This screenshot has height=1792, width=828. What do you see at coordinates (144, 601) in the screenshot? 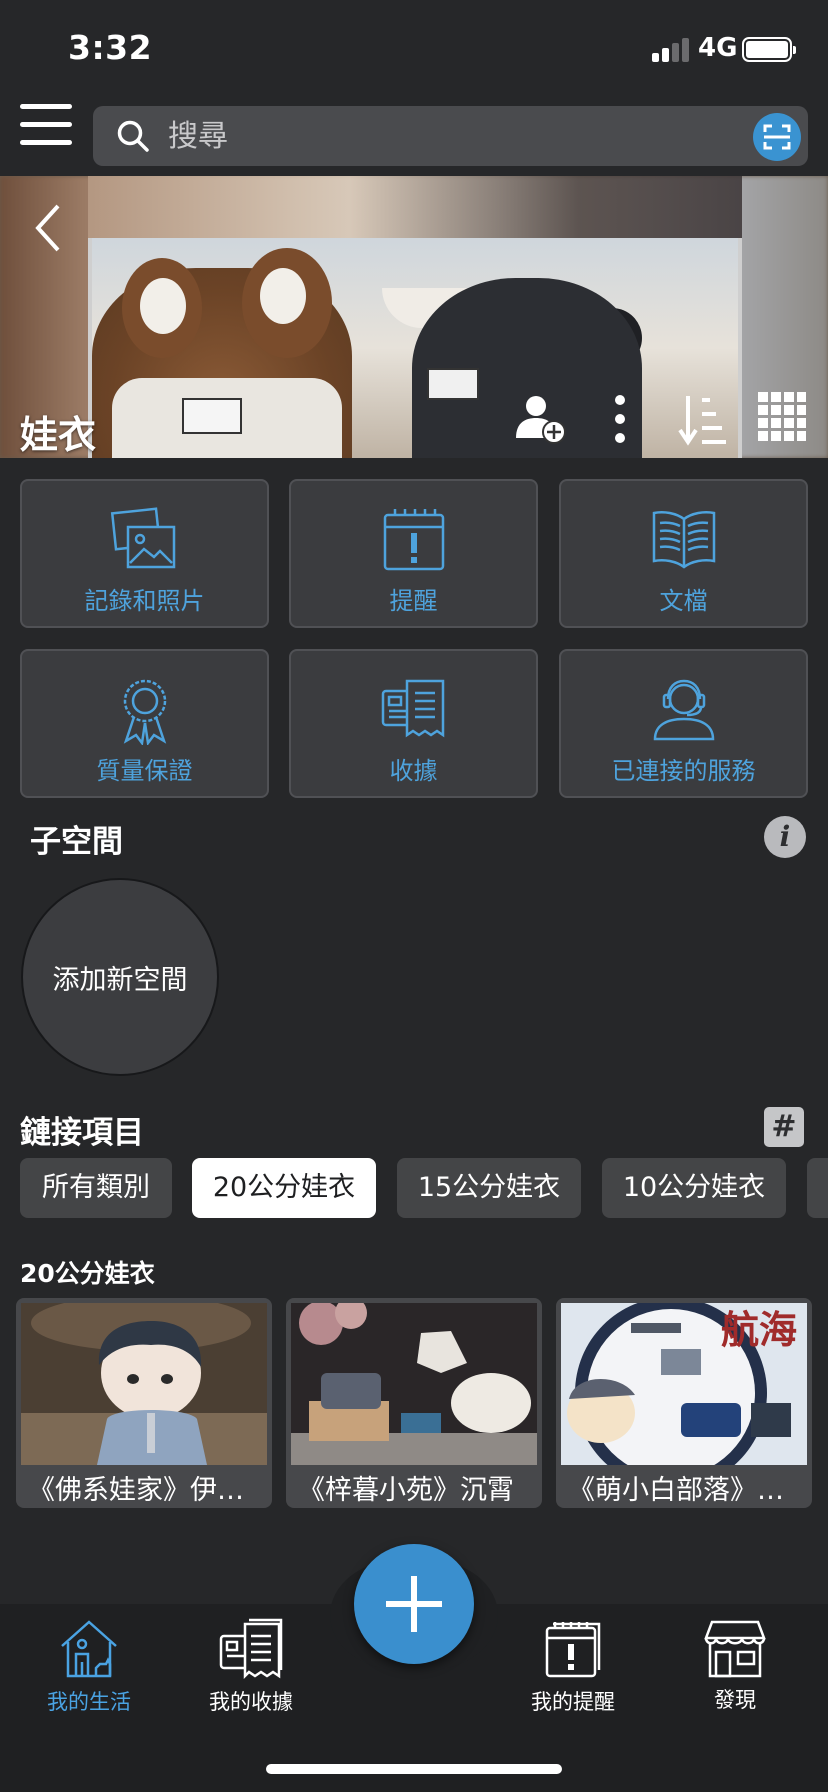
I see `tile-label: 記錄和照片` at bounding box center [144, 601].